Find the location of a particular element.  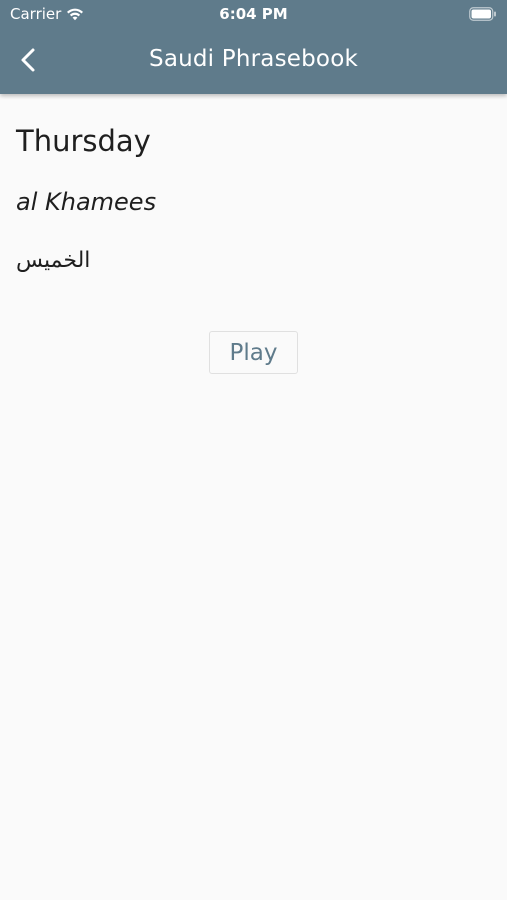

play-button: Play is located at coordinates (253, 352).